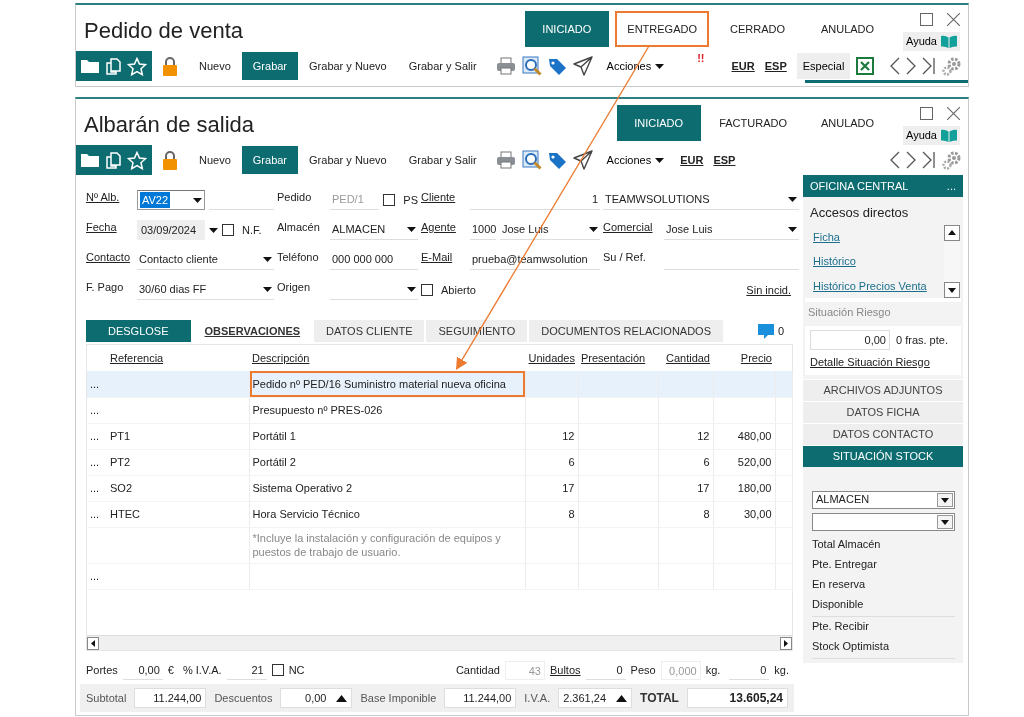 The image size is (1024, 717). Describe the element at coordinates (895, 66) in the screenshot. I see `chevron-left-icon` at that location.